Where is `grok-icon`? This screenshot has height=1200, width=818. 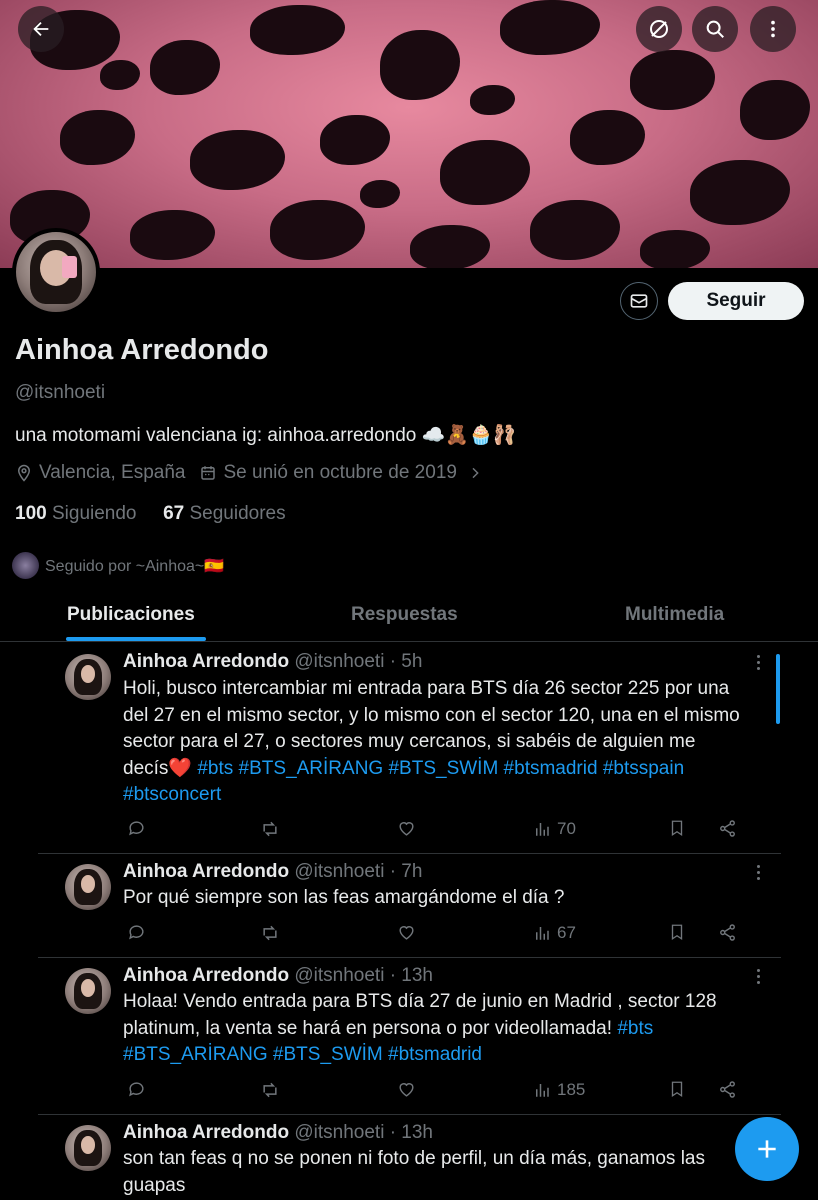 grok-icon is located at coordinates (659, 29).